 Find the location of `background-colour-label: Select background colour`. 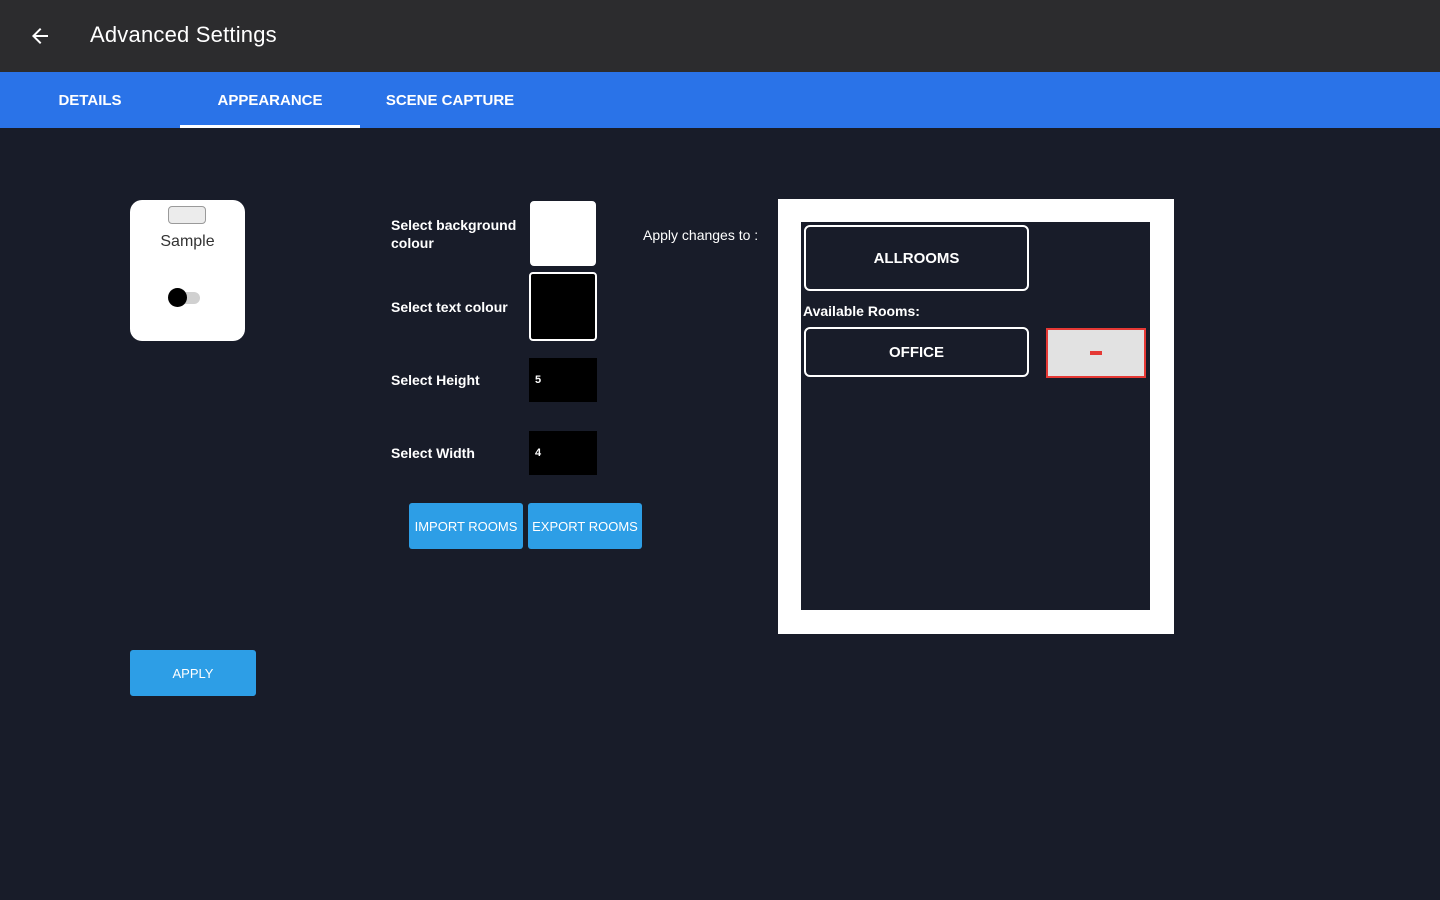

background-colour-label: Select background colour is located at coordinates (454, 234).